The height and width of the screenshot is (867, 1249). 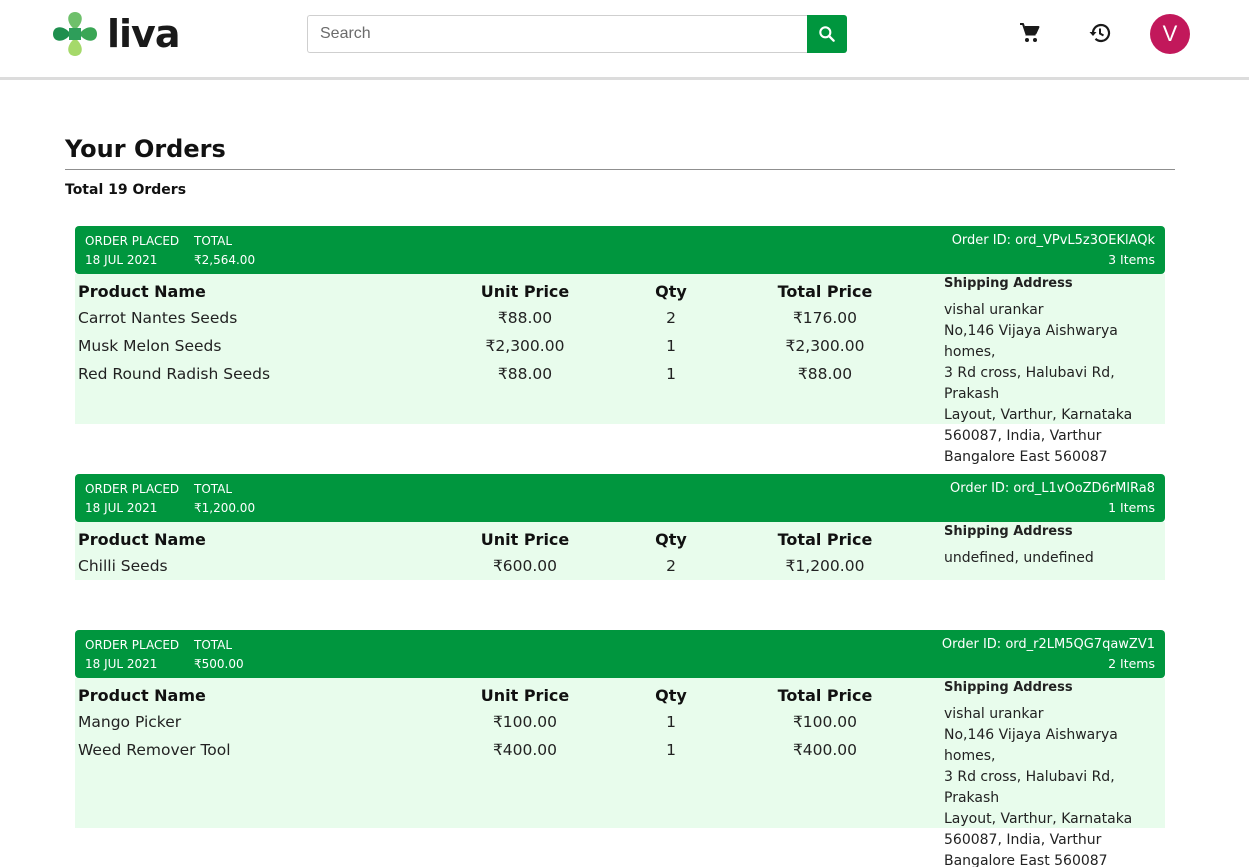 I want to click on page-title: Your Orders, so click(x=145, y=149).